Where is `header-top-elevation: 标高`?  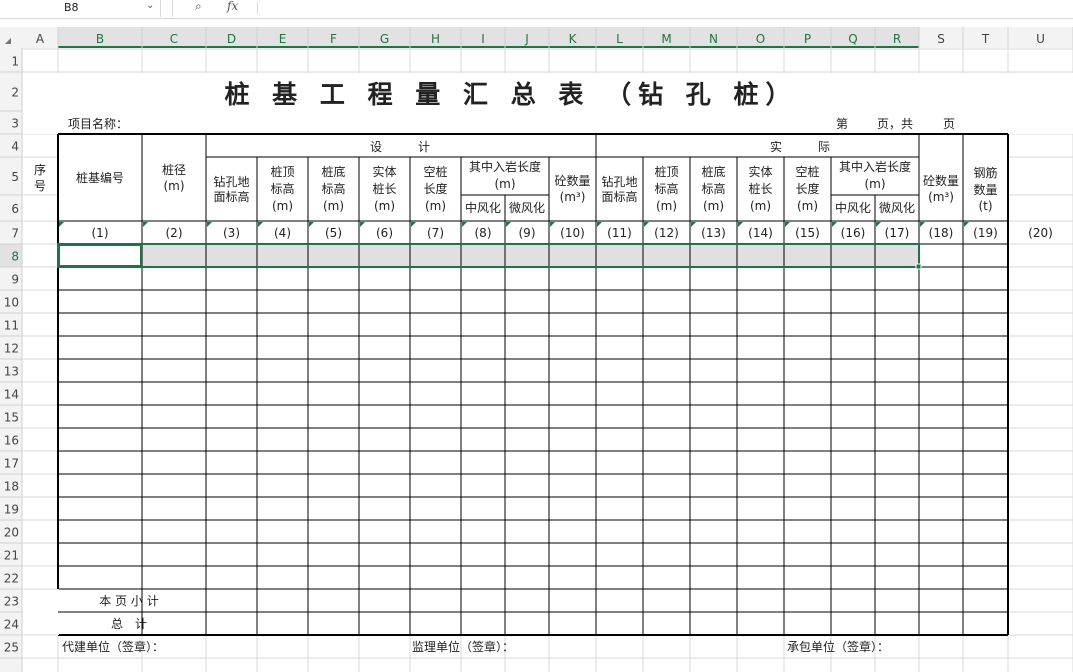 header-top-elevation: 标高 is located at coordinates (282, 188).